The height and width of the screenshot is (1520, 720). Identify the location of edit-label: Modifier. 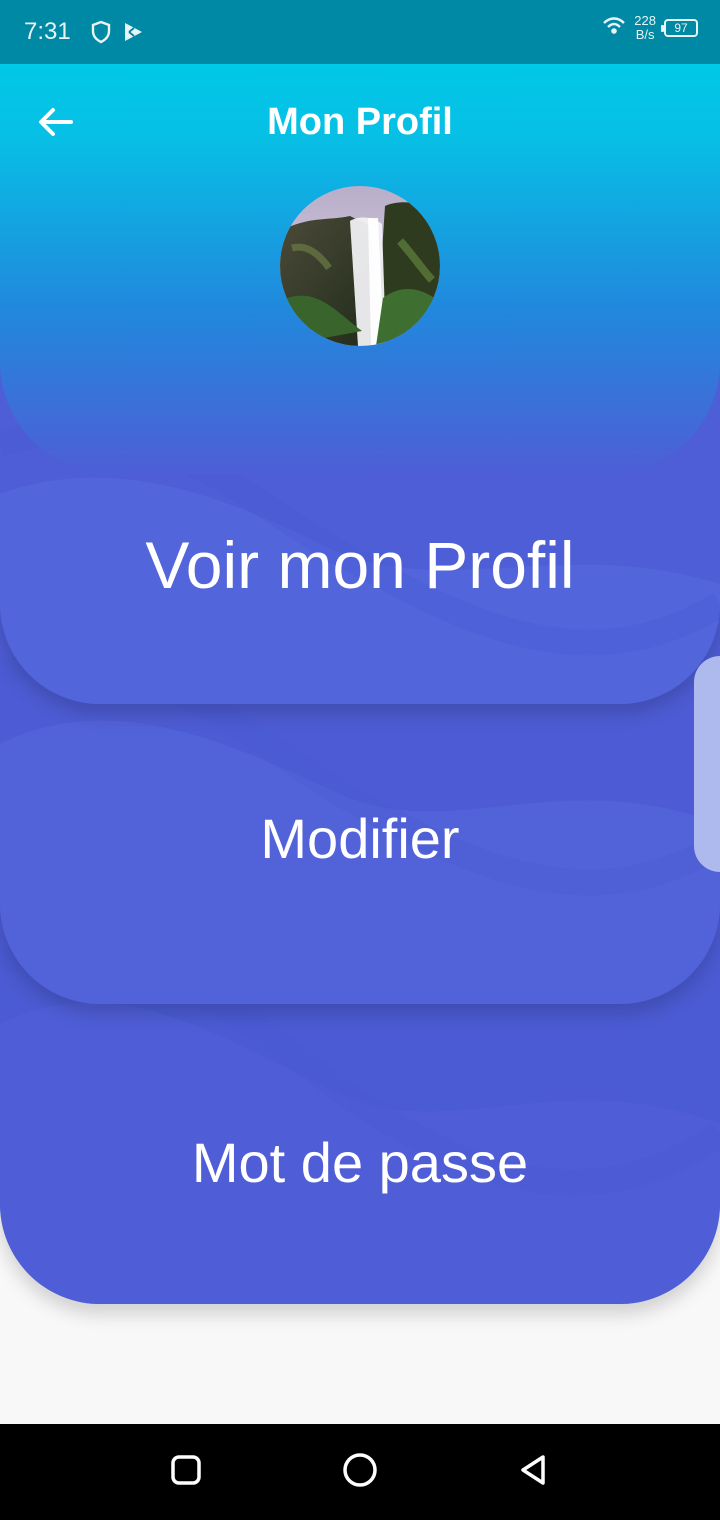
(360, 838).